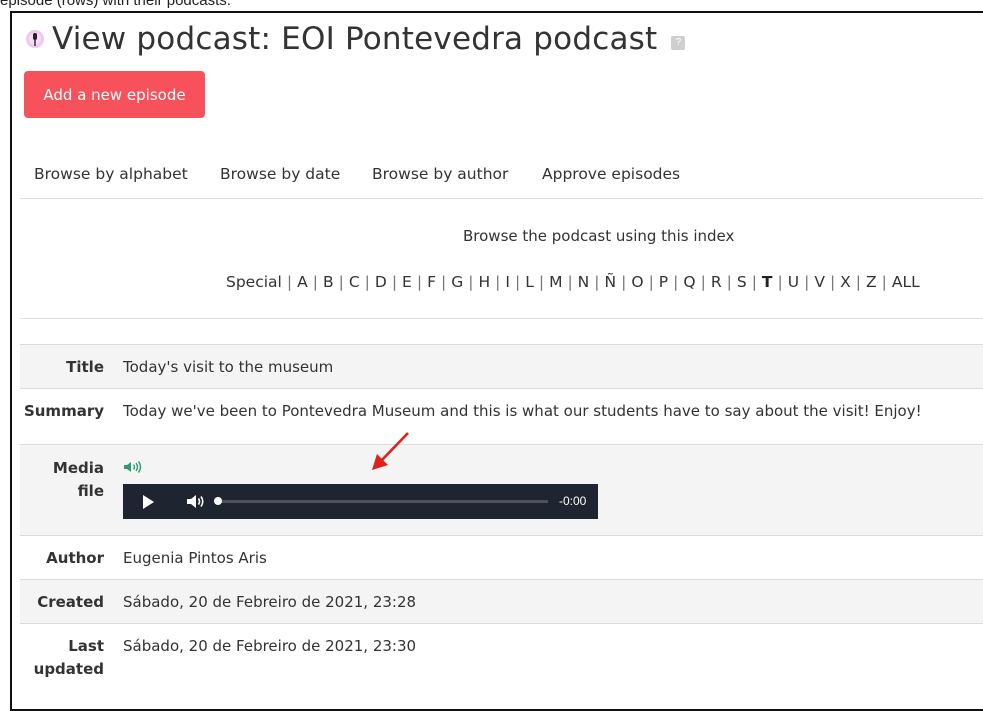  I want to click on player-time: -0:00, so click(573, 501).